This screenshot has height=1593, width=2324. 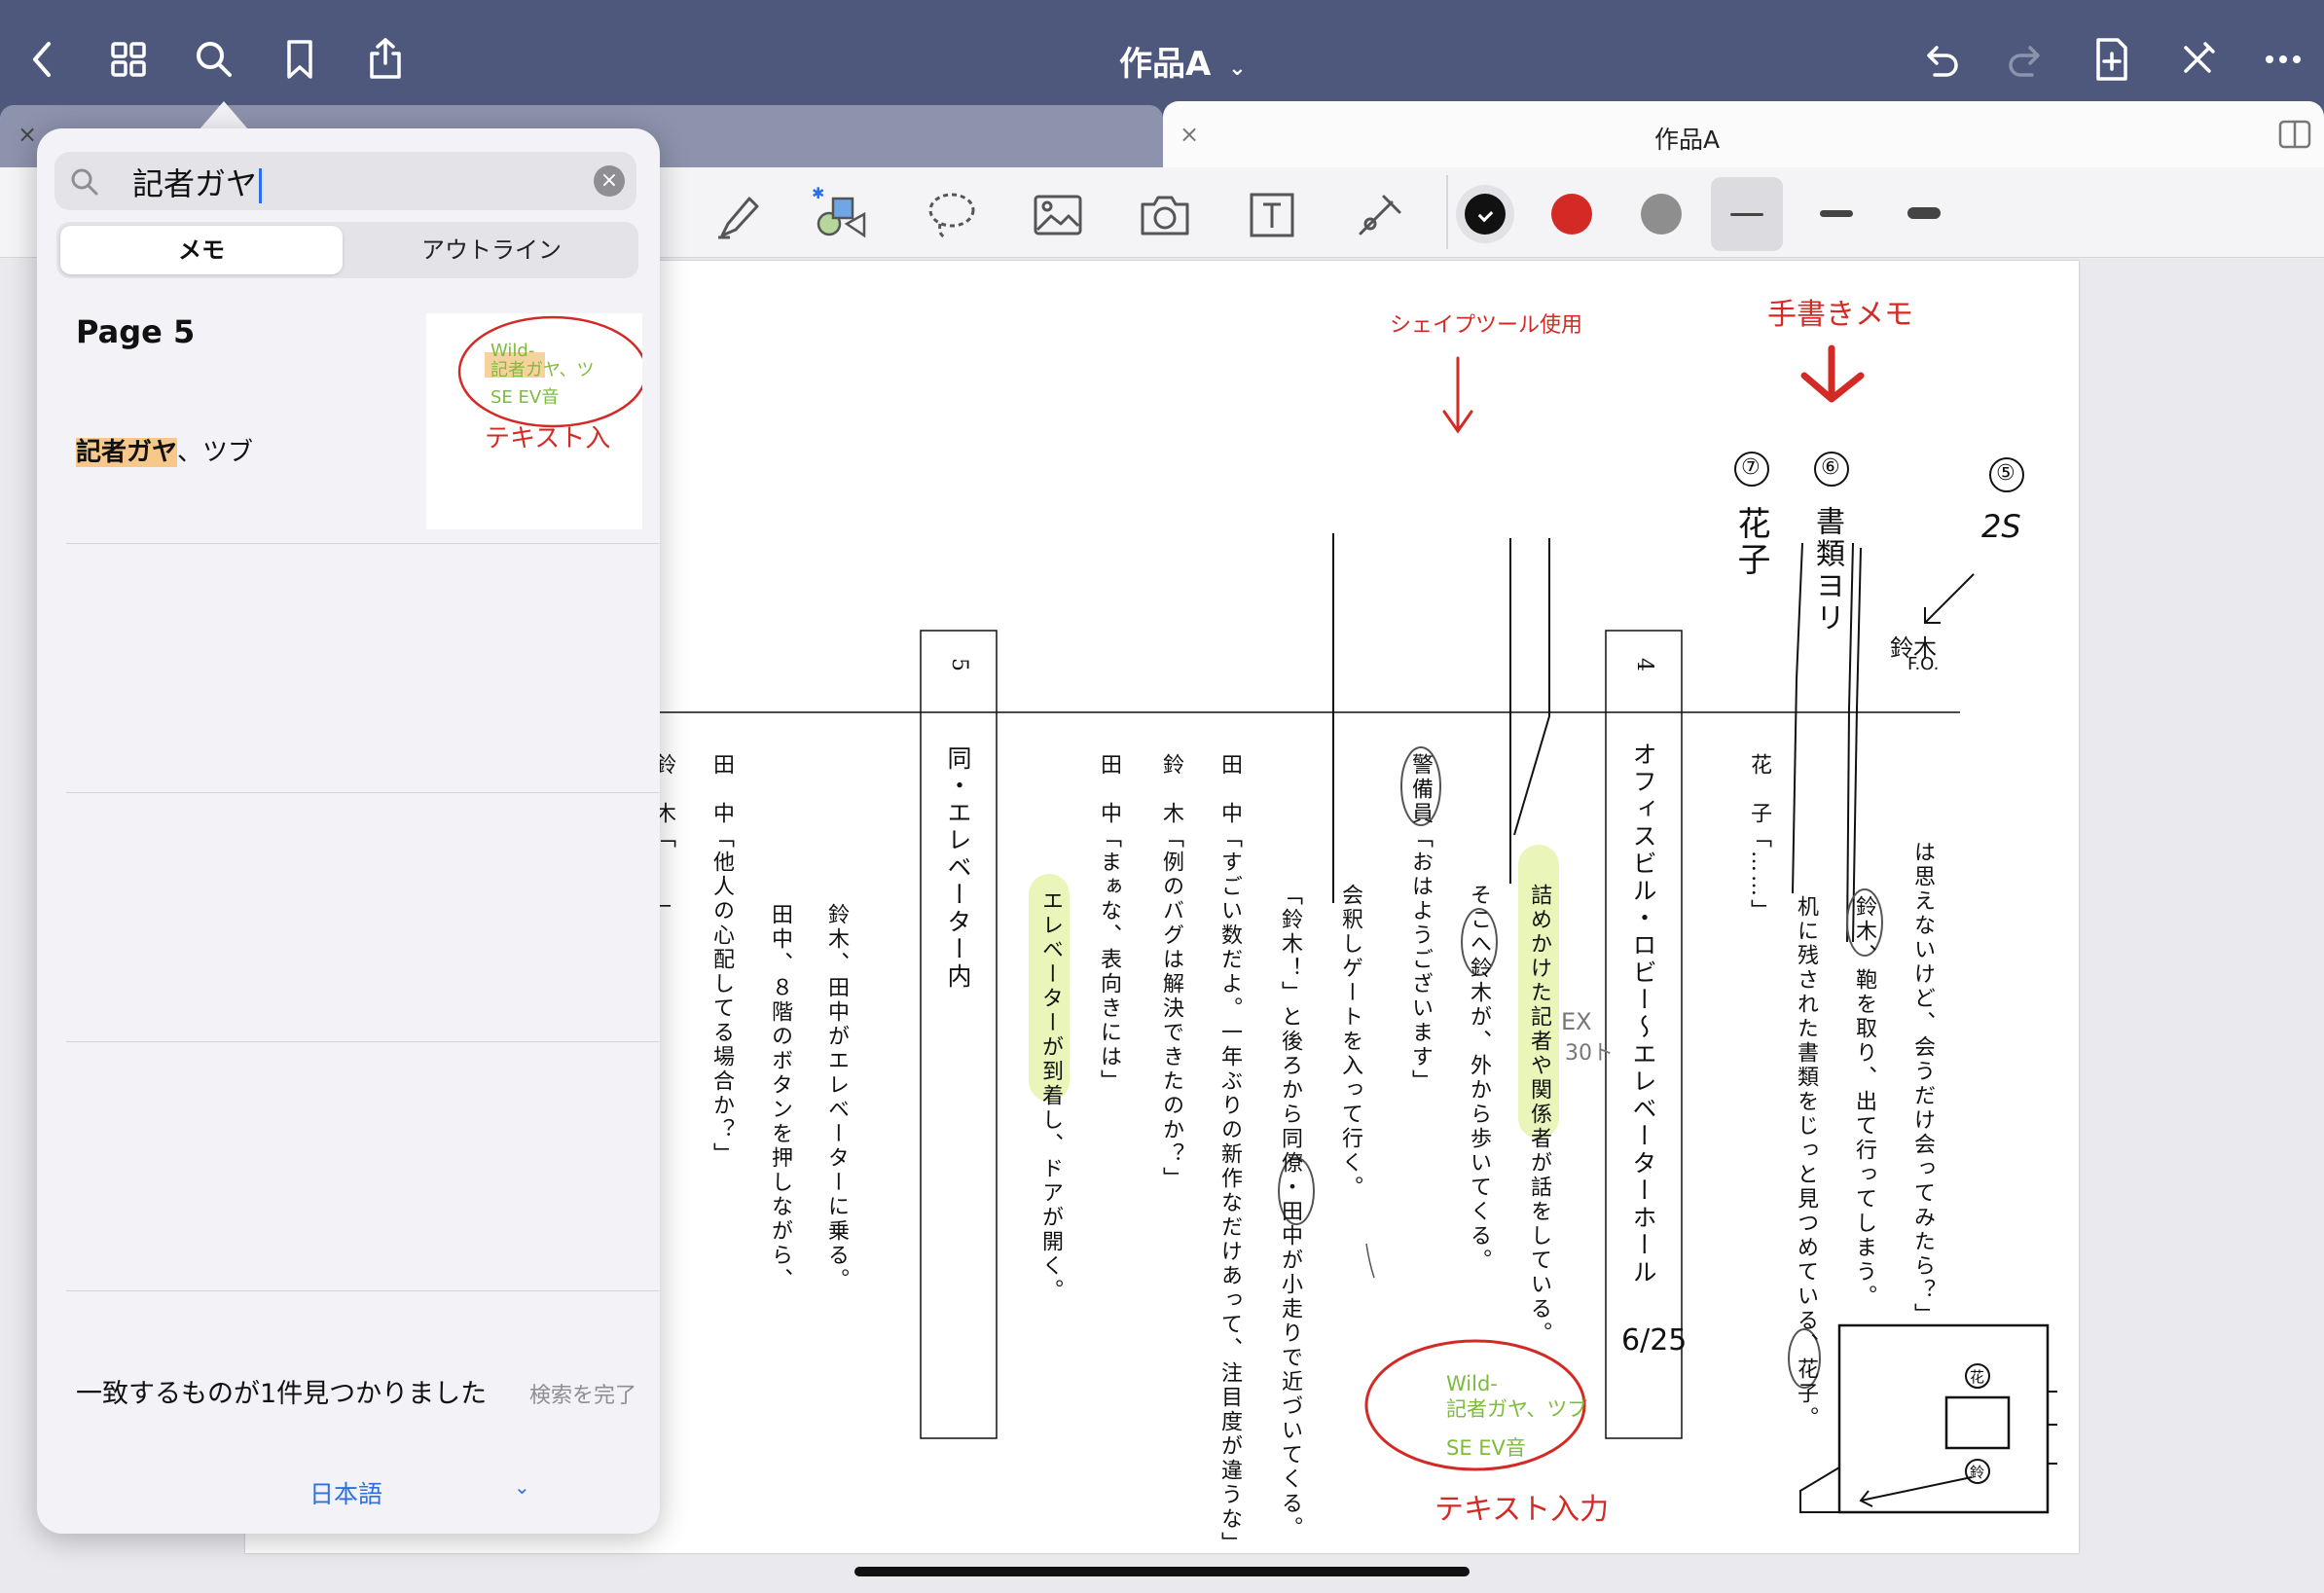 I want to click on finish-search-button: 検索を完了, so click(x=582, y=1394).